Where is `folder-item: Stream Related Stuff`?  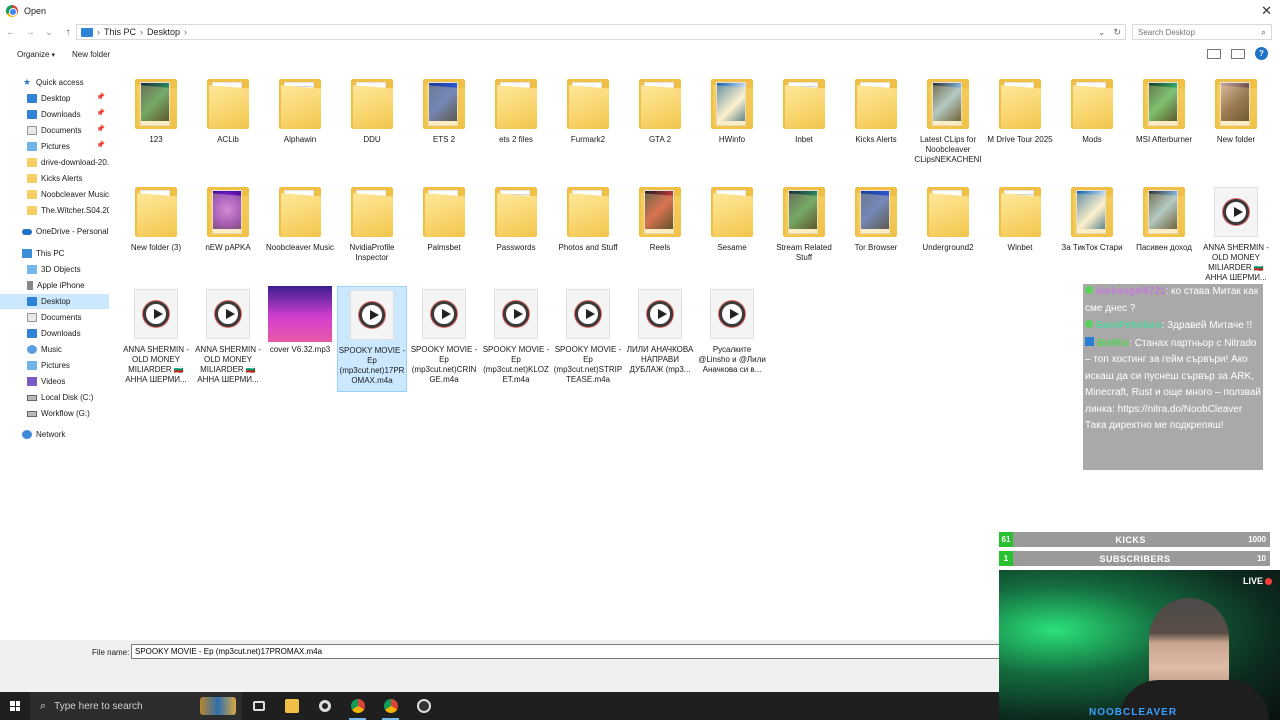
folder-item: Stream Related Stuff is located at coordinates (804, 223).